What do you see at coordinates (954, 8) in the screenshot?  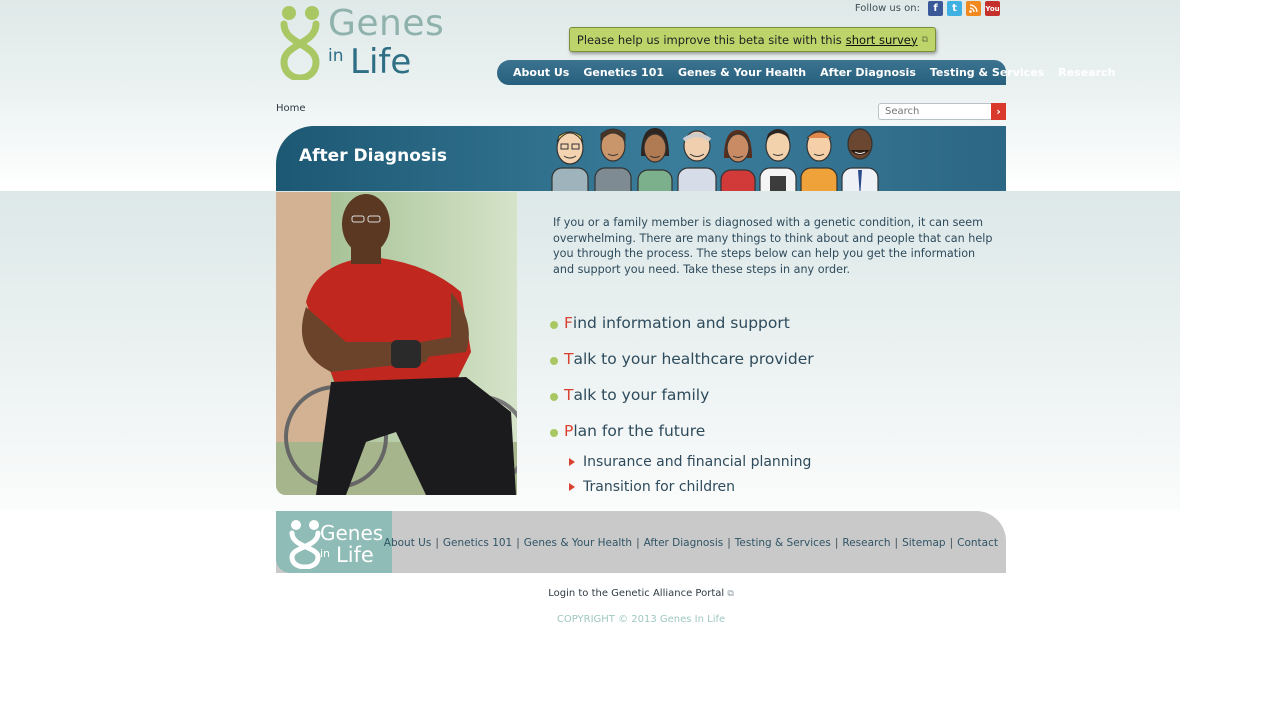 I see `twitter-icon: t` at bounding box center [954, 8].